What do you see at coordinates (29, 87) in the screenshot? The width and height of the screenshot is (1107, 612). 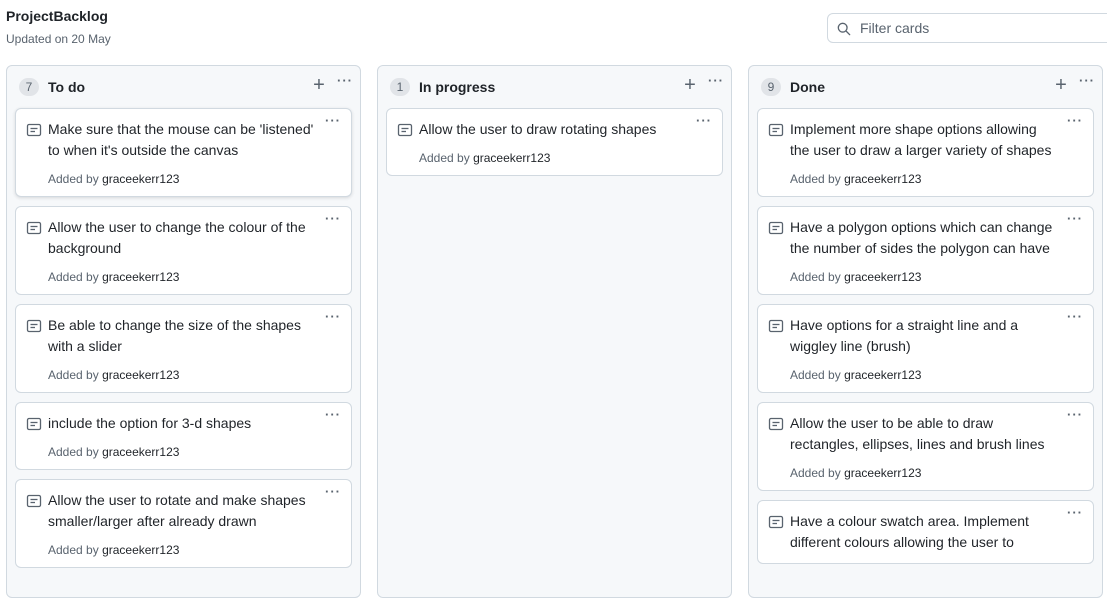 I see `column-card-count: 7` at bounding box center [29, 87].